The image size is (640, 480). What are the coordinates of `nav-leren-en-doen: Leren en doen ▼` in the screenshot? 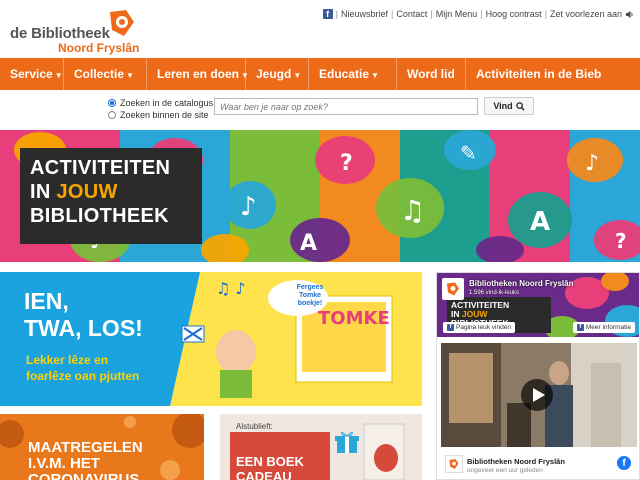 It's located at (198, 74).